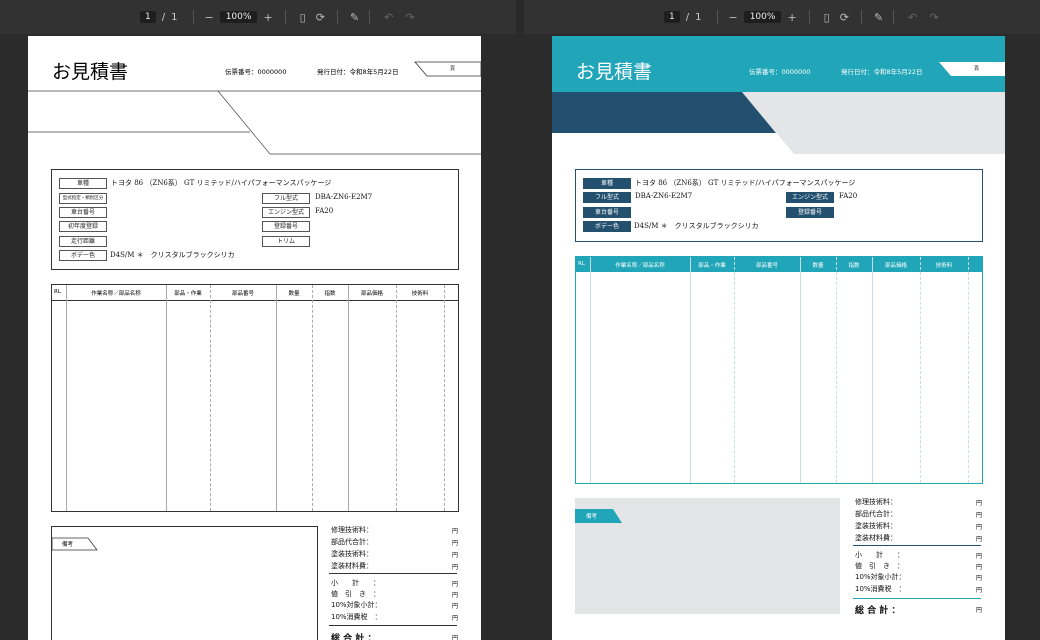  Describe the element at coordinates (696, 226) in the screenshot. I see `body-color-value: D4S/M ＊ クリスタルブラックシリカ` at that location.